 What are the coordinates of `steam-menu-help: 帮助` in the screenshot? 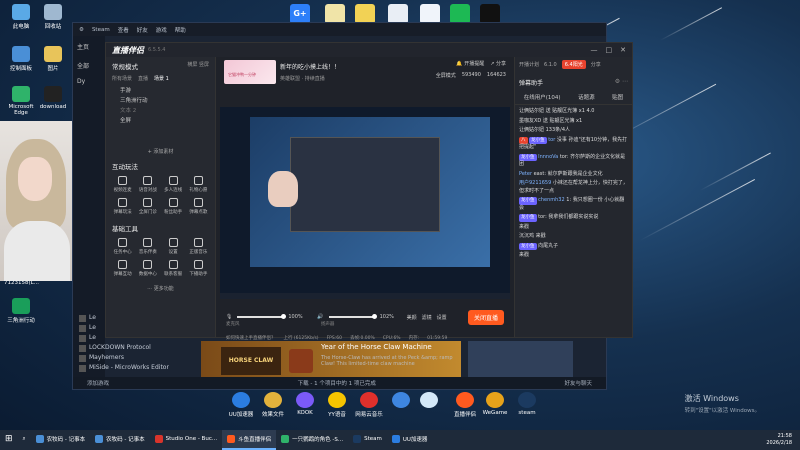 It's located at (180, 30).